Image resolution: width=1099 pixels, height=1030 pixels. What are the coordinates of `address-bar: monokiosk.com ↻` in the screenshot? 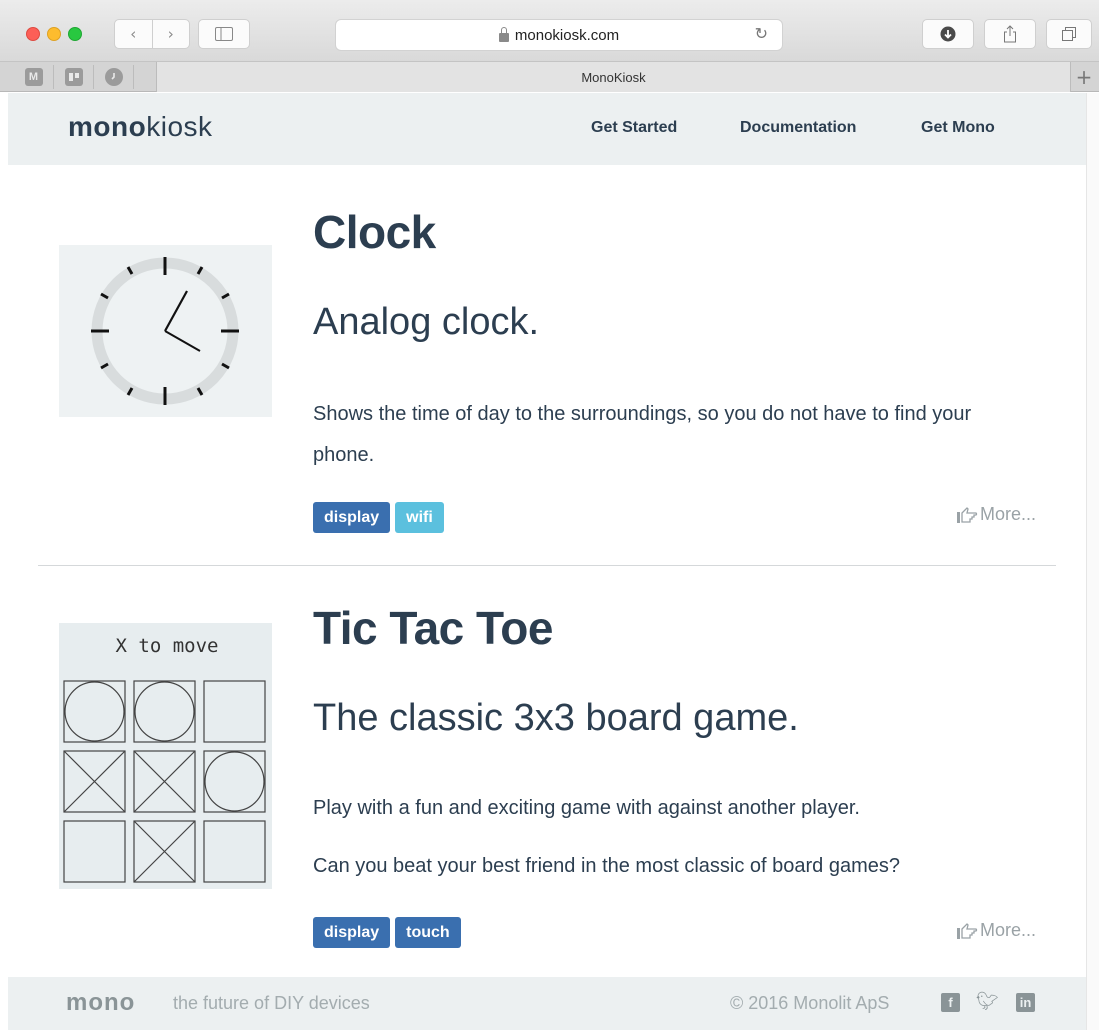 It's located at (559, 35).